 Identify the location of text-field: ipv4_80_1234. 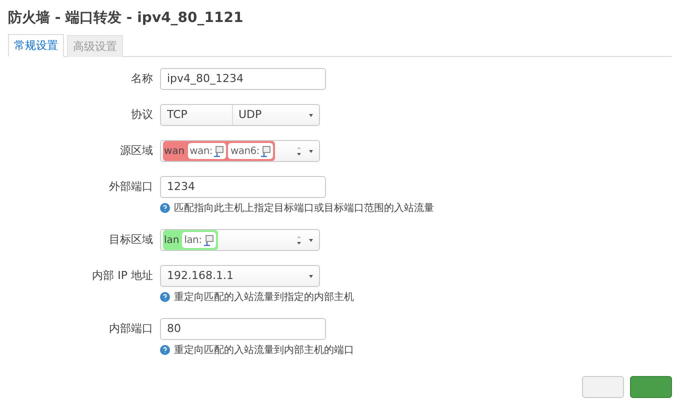
(243, 79).